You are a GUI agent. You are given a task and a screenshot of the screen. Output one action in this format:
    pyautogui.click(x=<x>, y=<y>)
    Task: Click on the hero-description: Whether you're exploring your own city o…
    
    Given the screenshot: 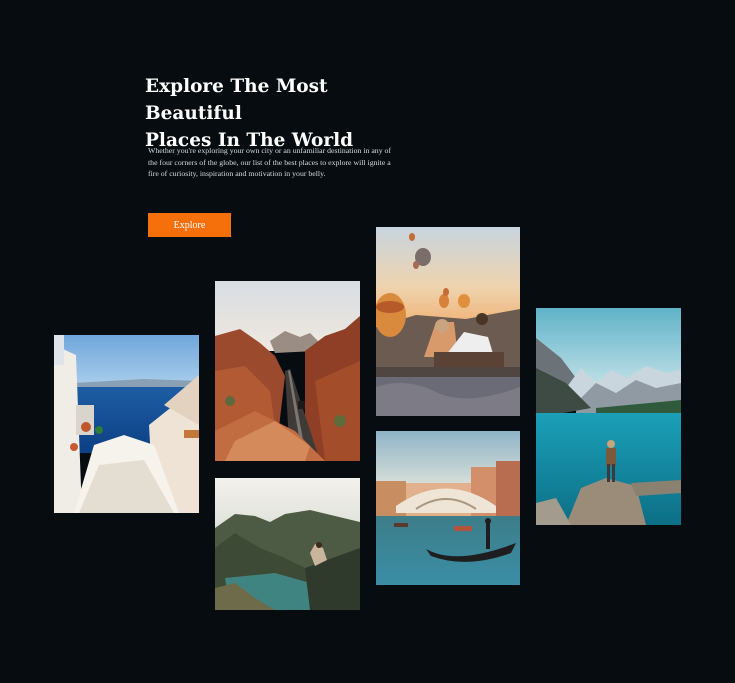 What is the action you would take?
    pyautogui.click(x=270, y=162)
    